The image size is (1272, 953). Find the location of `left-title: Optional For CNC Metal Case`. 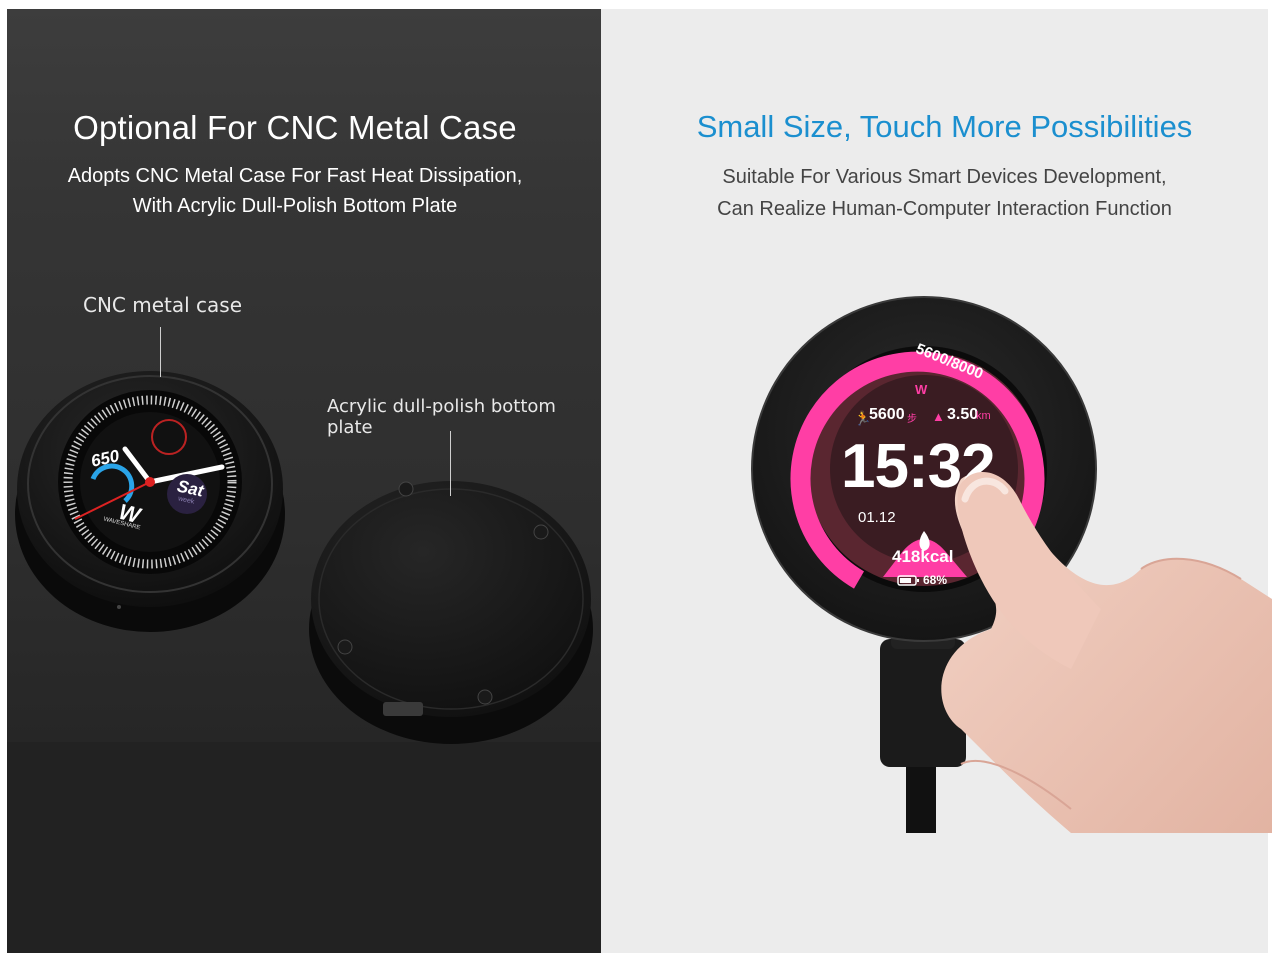

left-title: Optional For CNC Metal Case is located at coordinates (295, 127).